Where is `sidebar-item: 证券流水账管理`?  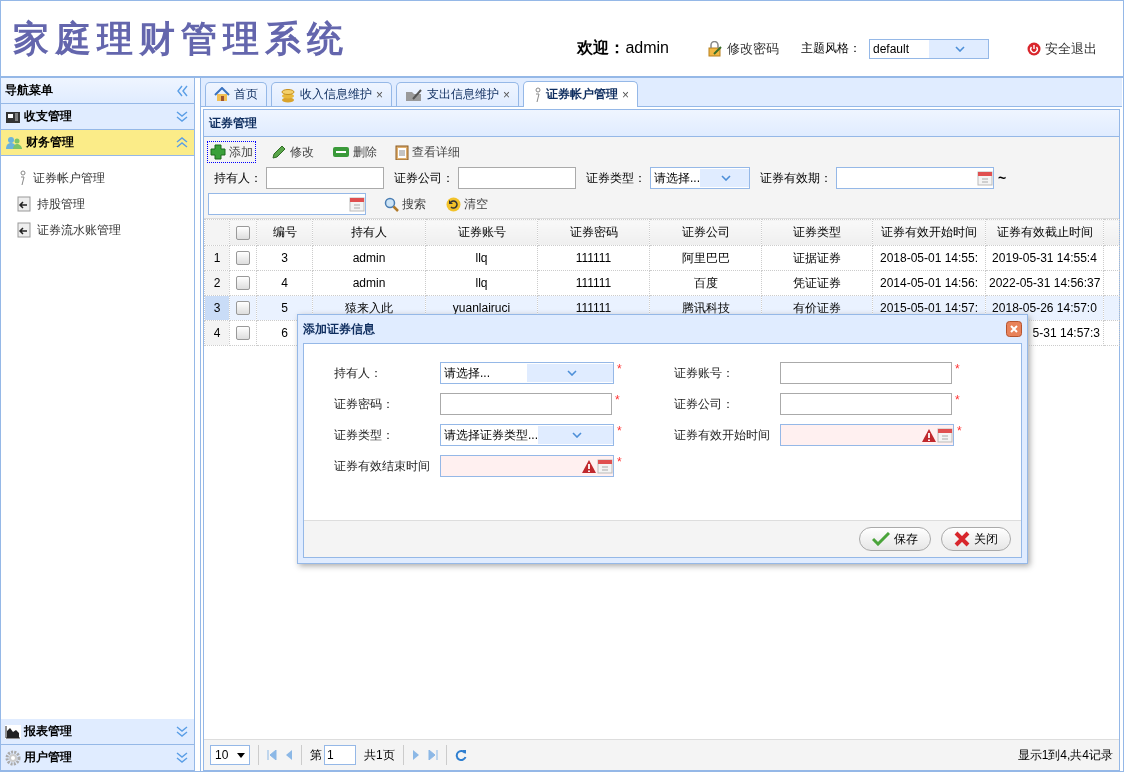 sidebar-item: 证券流水账管理 is located at coordinates (105, 230).